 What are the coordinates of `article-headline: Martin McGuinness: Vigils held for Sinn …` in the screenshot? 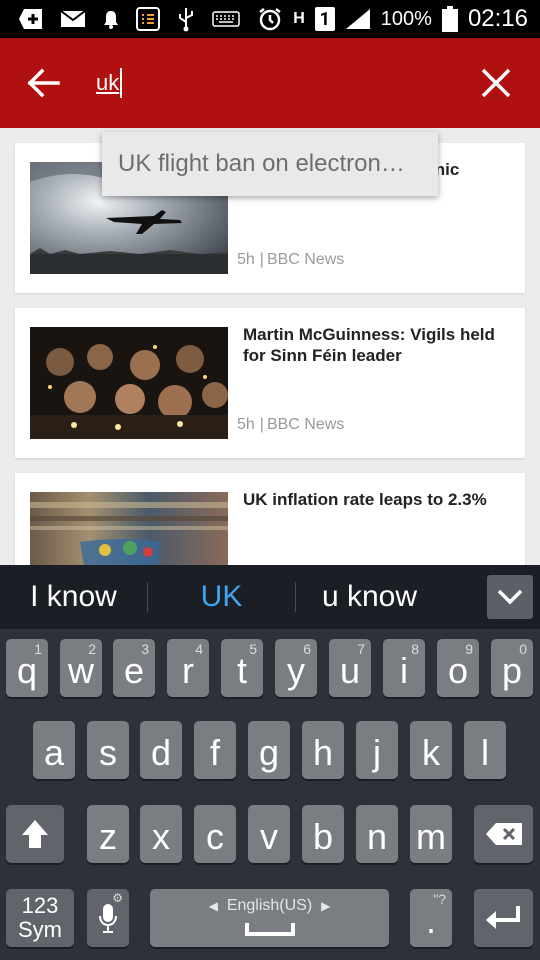 It's located at (369, 345).